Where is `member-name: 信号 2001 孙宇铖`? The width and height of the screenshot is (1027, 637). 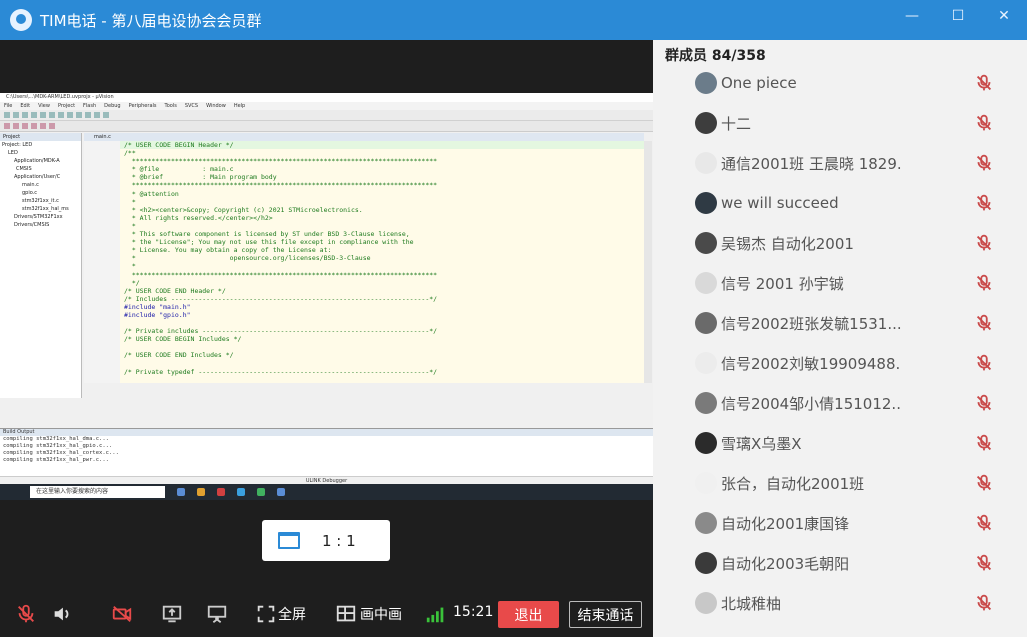
member-name: 信号 2001 孙宇铖 is located at coordinates (782, 283).